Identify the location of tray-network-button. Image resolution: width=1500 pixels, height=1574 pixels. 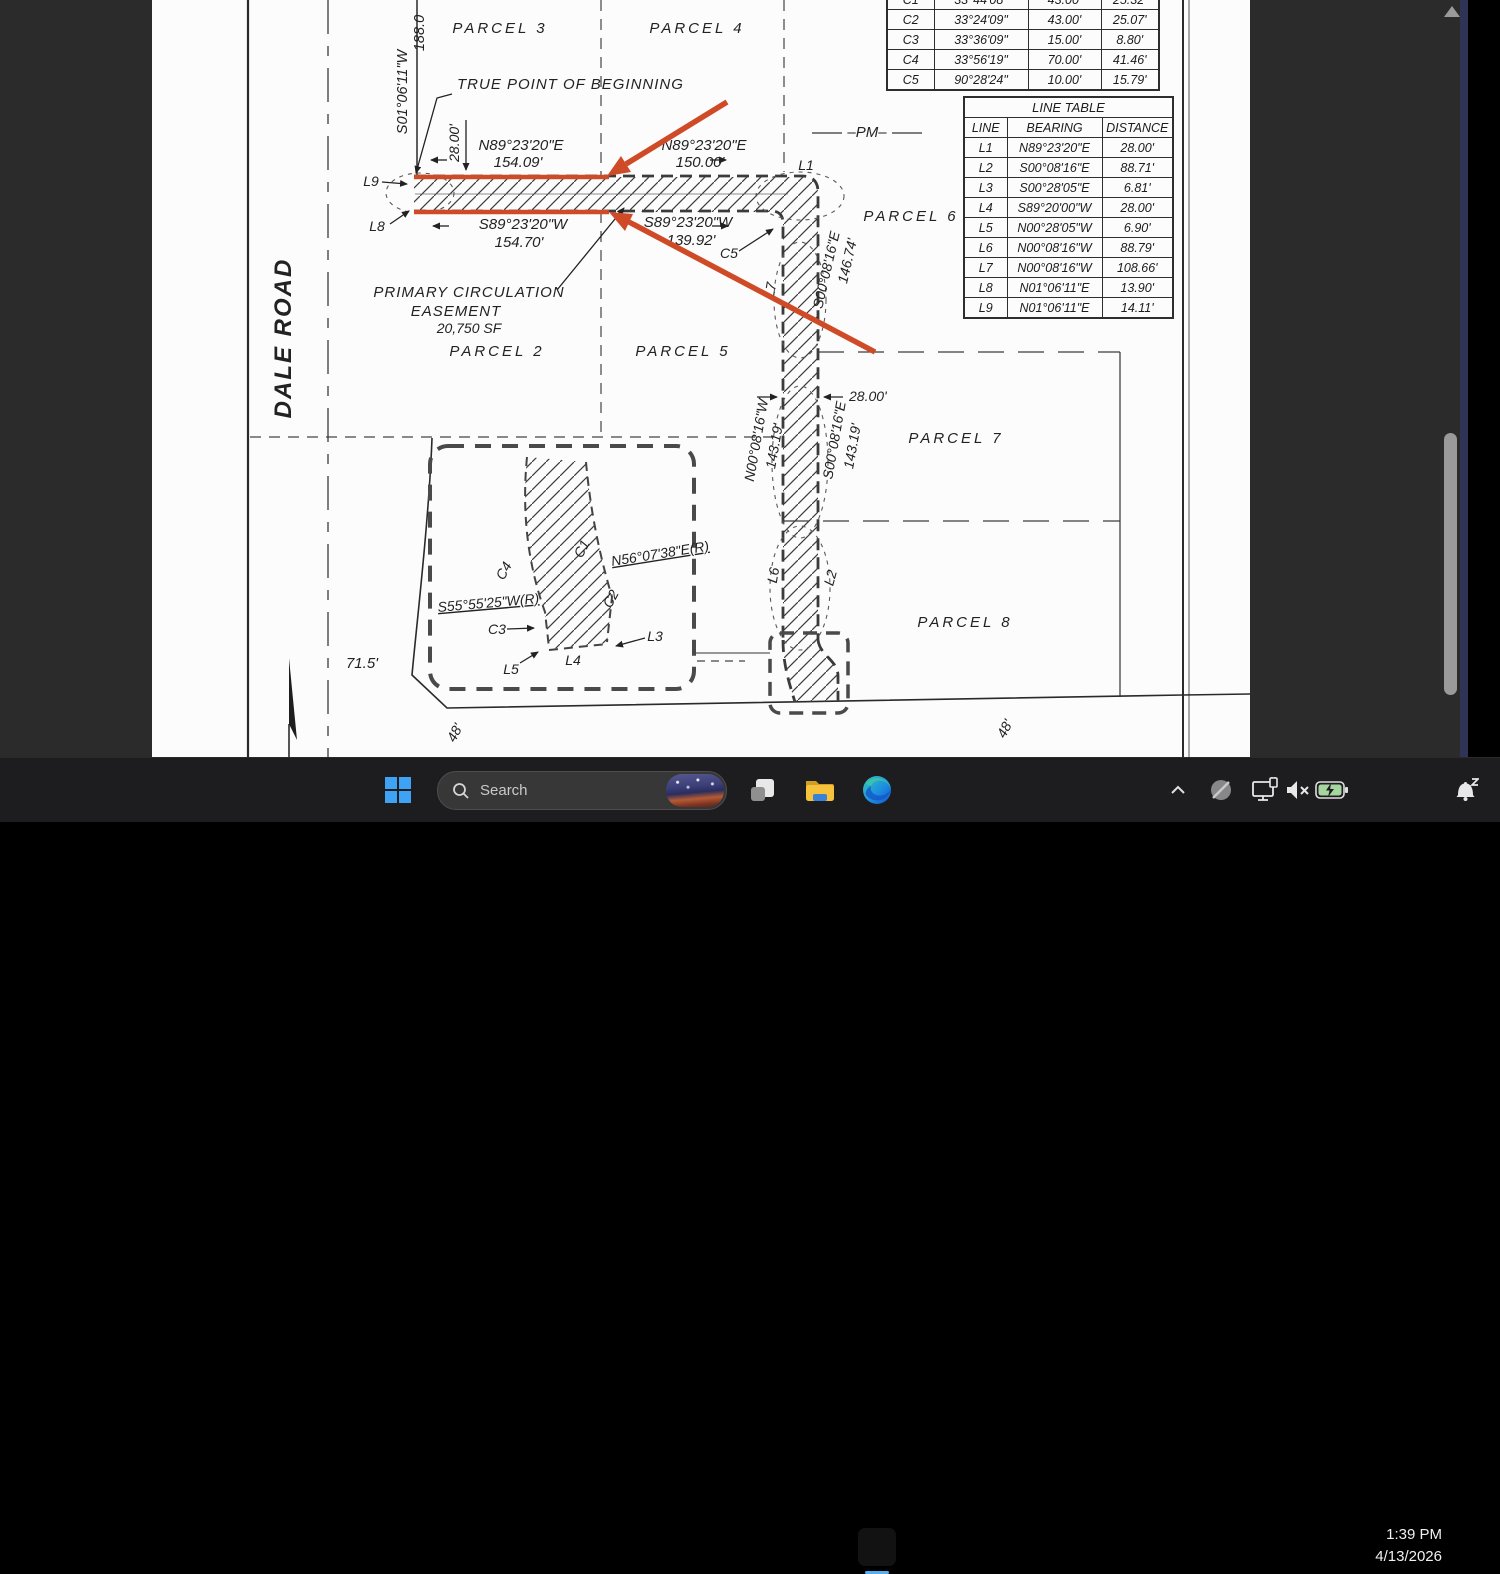
(1221, 790).